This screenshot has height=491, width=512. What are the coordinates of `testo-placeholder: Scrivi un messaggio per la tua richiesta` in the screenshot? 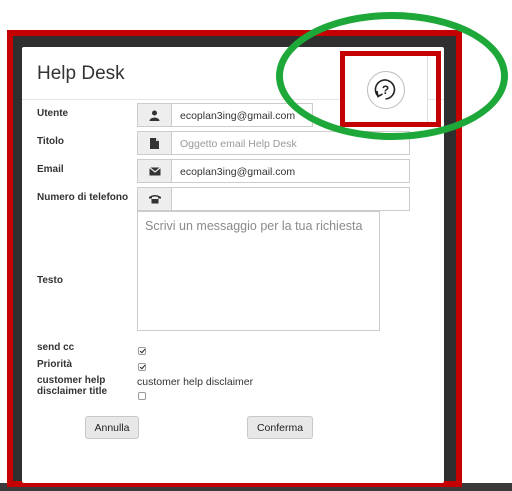 It's located at (254, 226).